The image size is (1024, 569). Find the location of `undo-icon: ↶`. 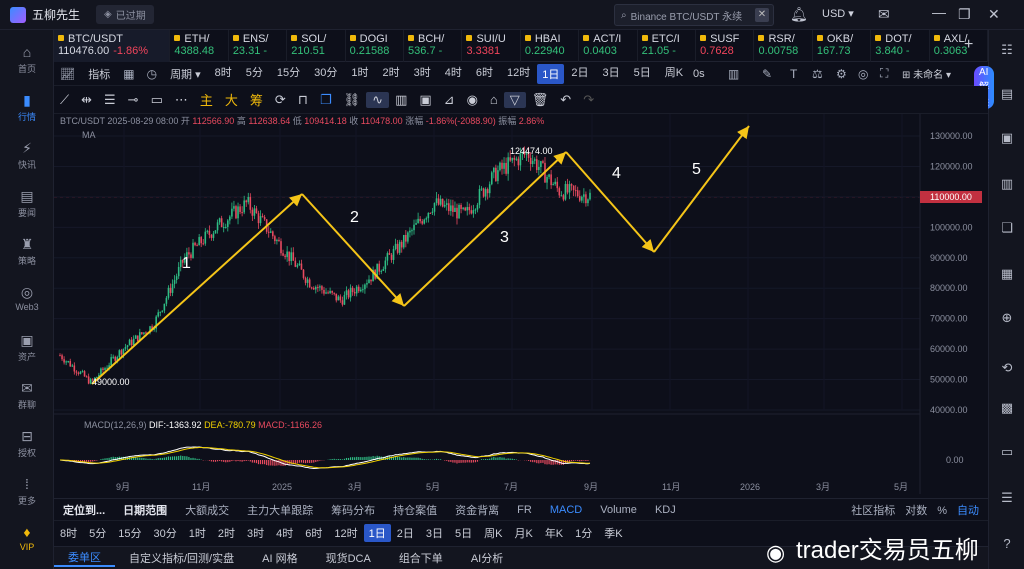

undo-icon: ↶ is located at coordinates (565, 100).